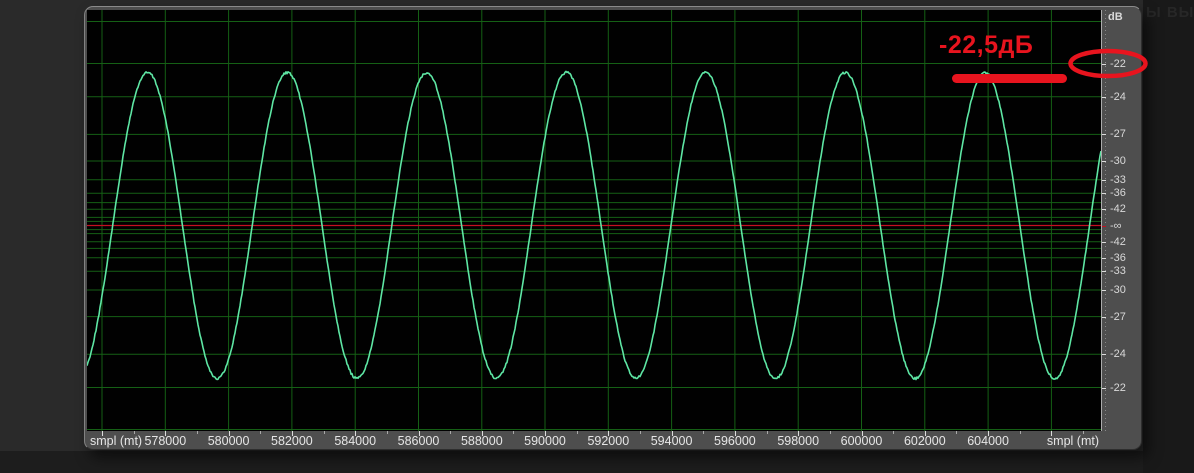 Image resolution: width=1194 pixels, height=473 pixels. Describe the element at coordinates (1115, 17) in the screenshot. I see `db-axis-title: dB` at that location.